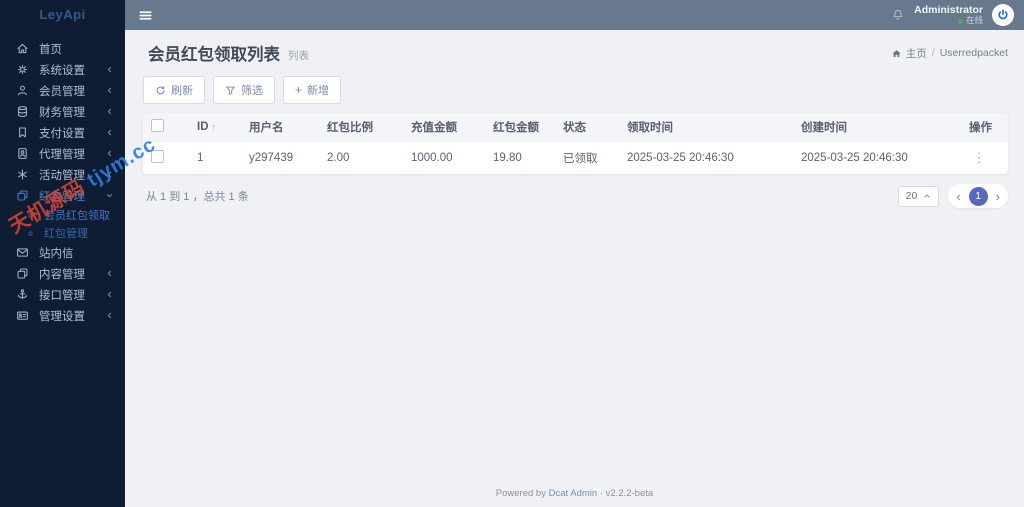 This screenshot has height=507, width=1024. I want to click on sidebar-item-redpacket: 红包管理, so click(62, 195).